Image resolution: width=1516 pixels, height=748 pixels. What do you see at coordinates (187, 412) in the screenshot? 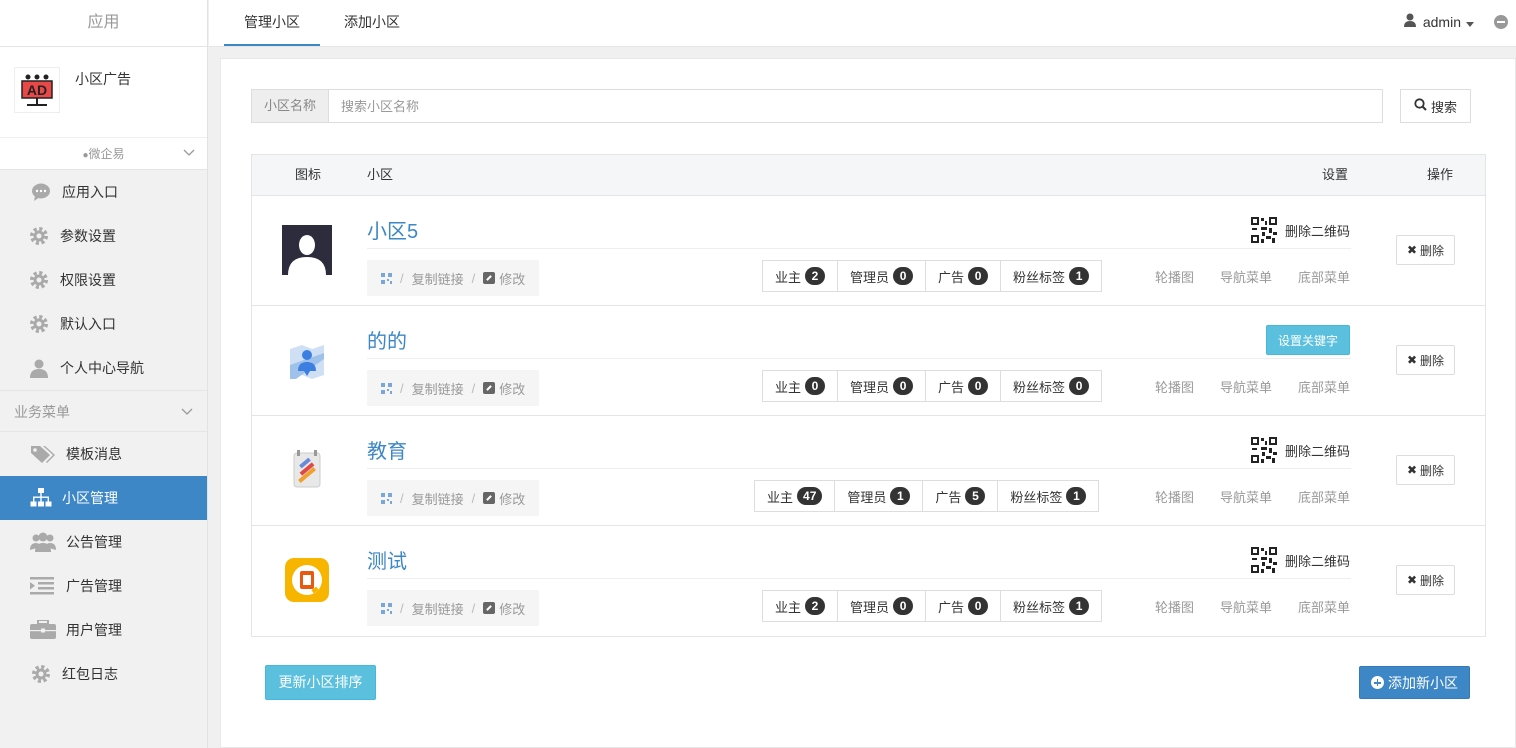
I see `chevron-down-icon` at bounding box center [187, 412].